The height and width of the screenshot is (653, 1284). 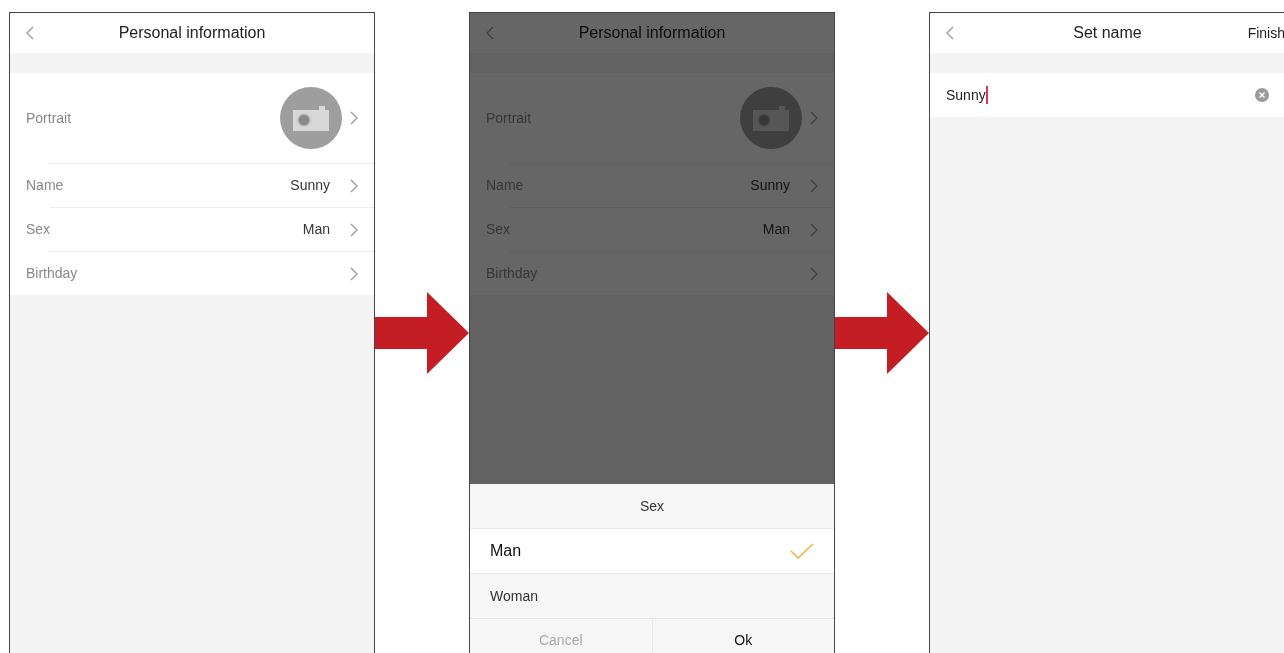 I want to click on sheet-button: Ok, so click(x=742, y=636).